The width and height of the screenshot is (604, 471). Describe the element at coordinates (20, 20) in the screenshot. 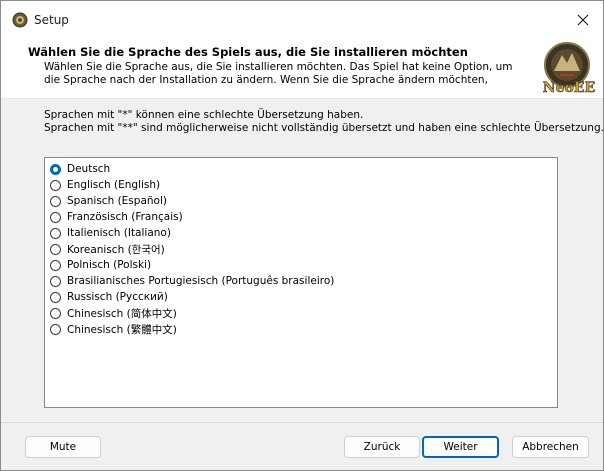

I see `setup-app-icon` at that location.